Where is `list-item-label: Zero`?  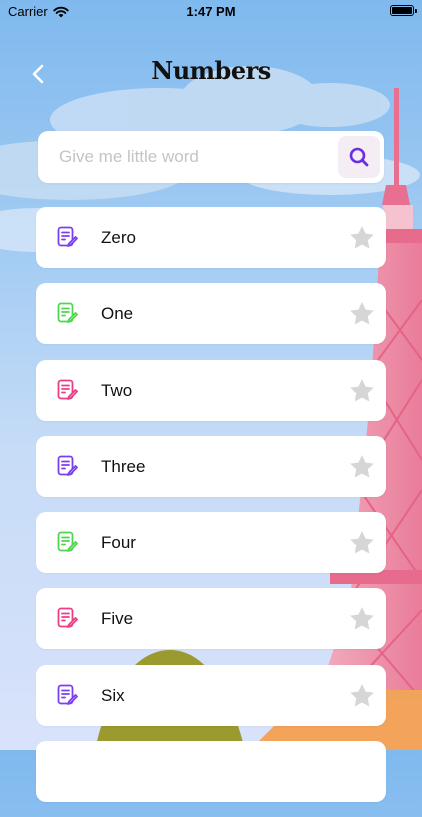
list-item-label: Zero is located at coordinates (118, 237).